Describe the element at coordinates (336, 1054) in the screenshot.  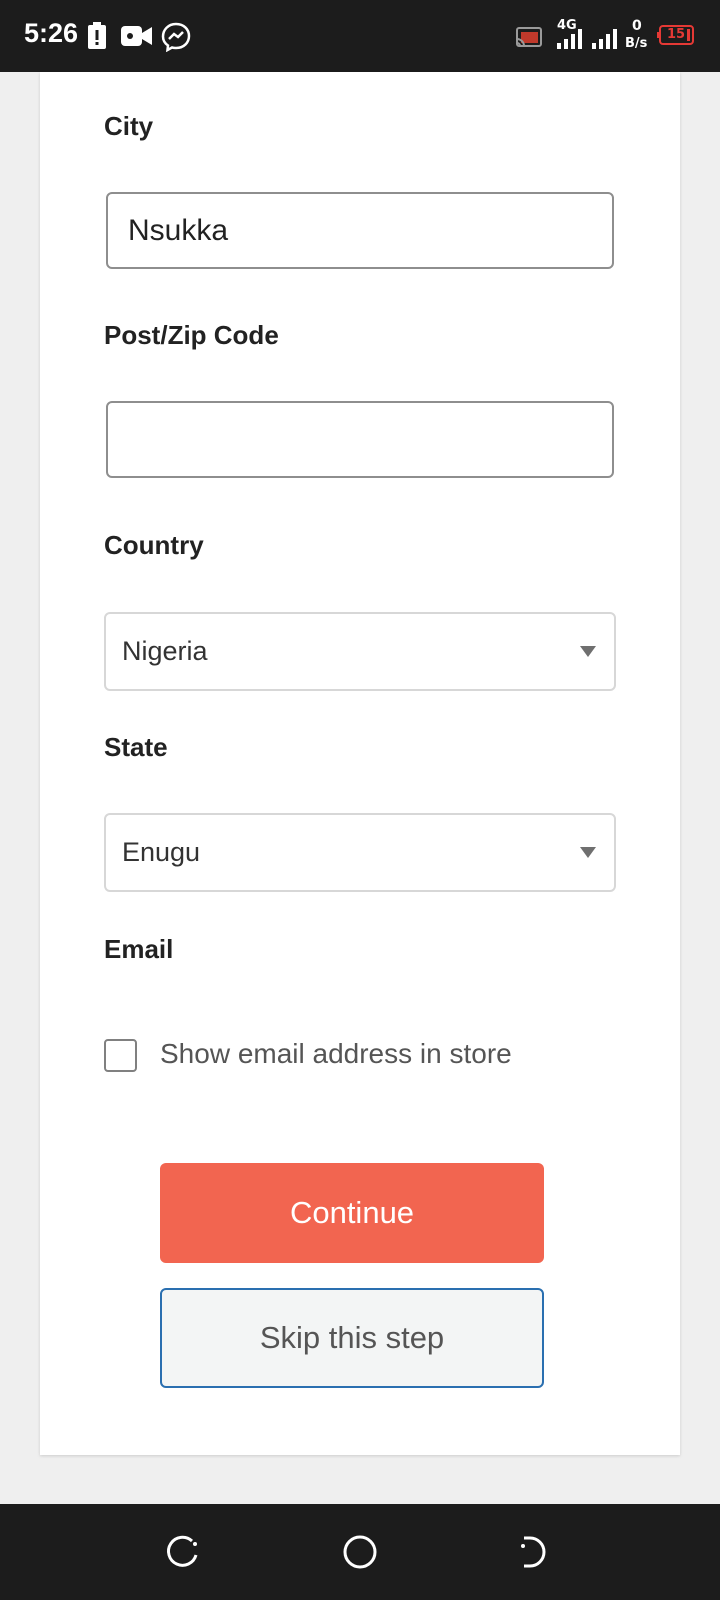
I see `show-email-checkbox-label: Show email address in store` at that location.